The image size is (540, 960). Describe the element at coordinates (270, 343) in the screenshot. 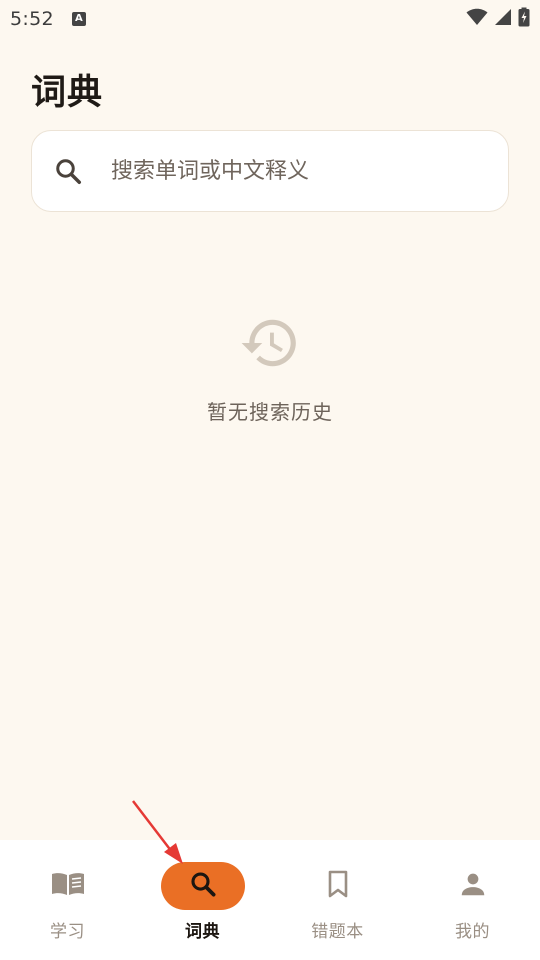

I see `history-icon` at that location.